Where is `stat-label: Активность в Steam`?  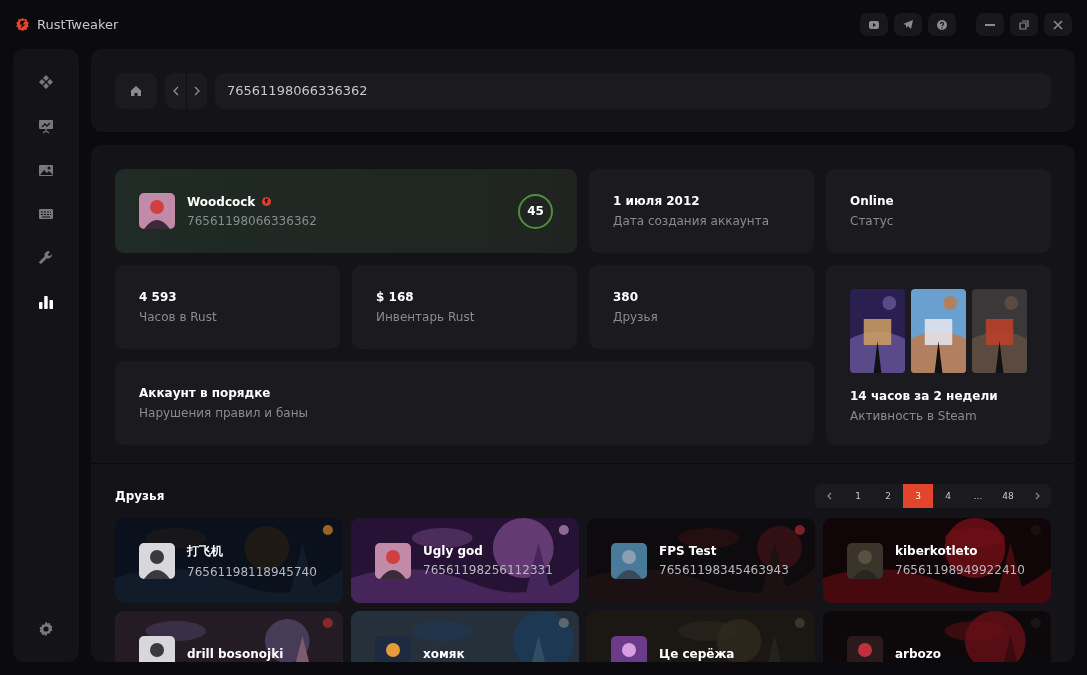
stat-label: Активность в Steam is located at coordinates (914, 416).